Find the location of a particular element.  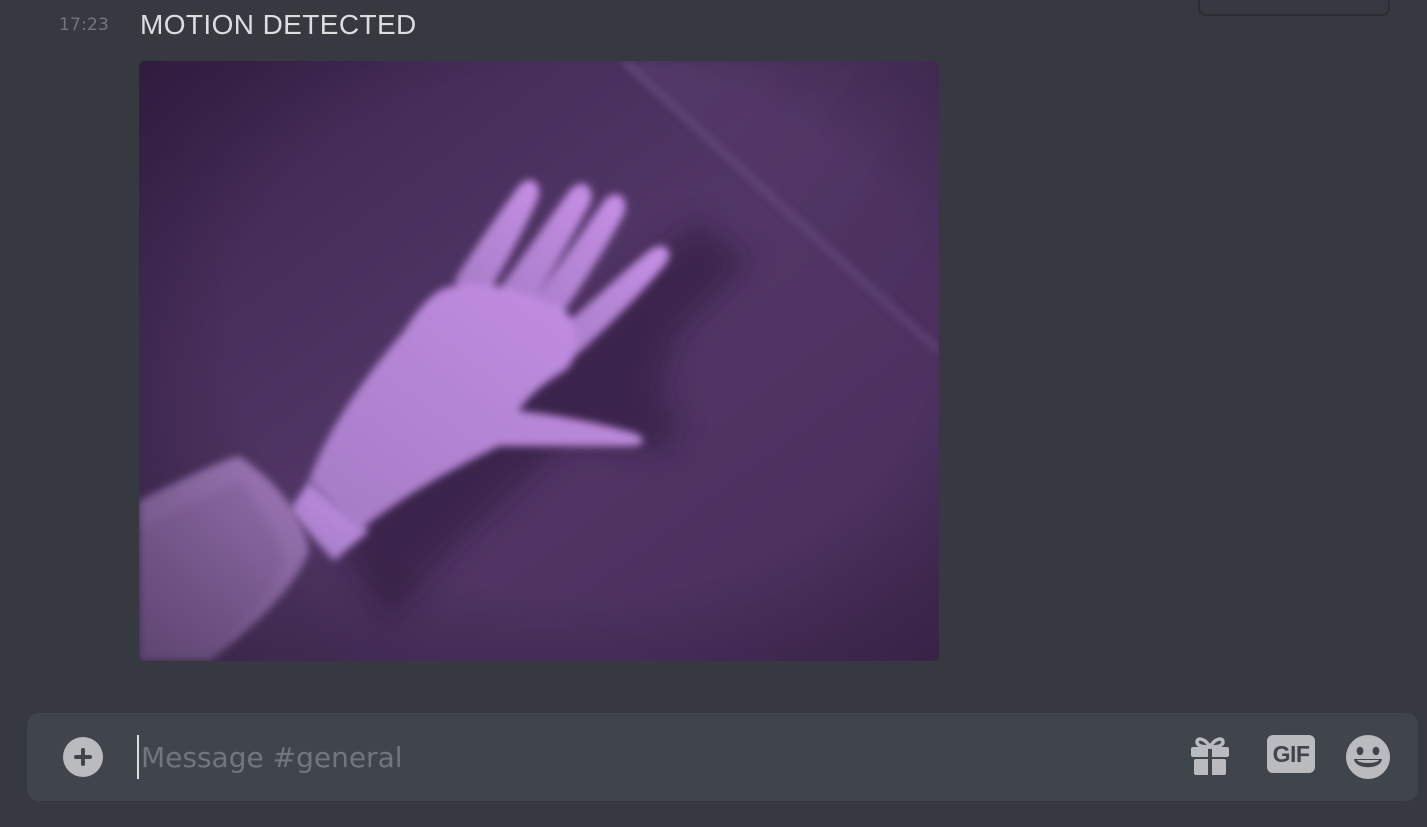

plus-circle-icon is located at coordinates (83, 757).